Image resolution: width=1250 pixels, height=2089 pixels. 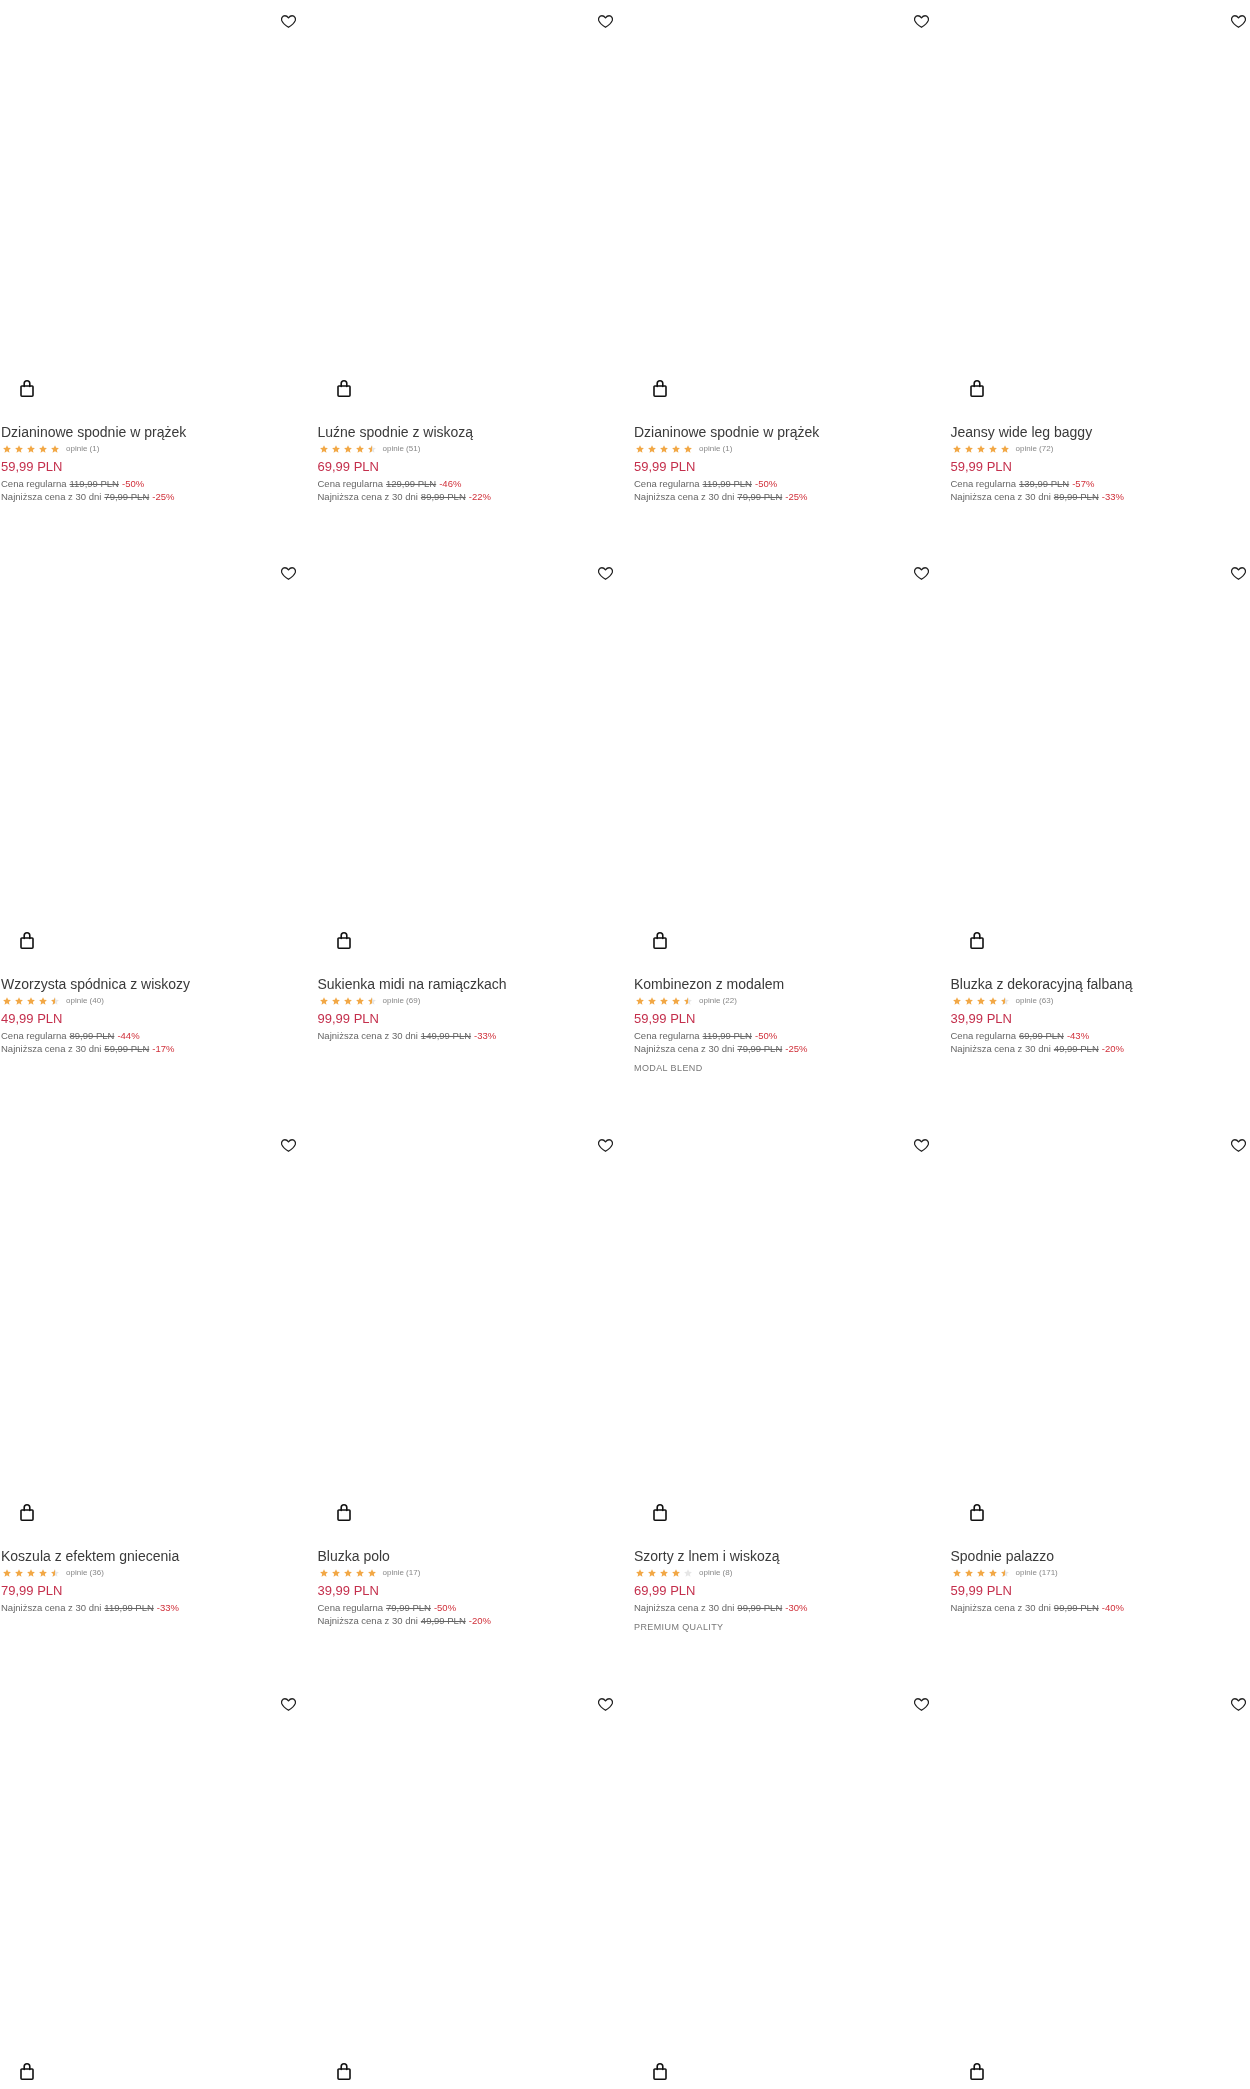 What do you see at coordinates (760, 496) in the screenshot?
I see `old-price: 79,99 PLN` at bounding box center [760, 496].